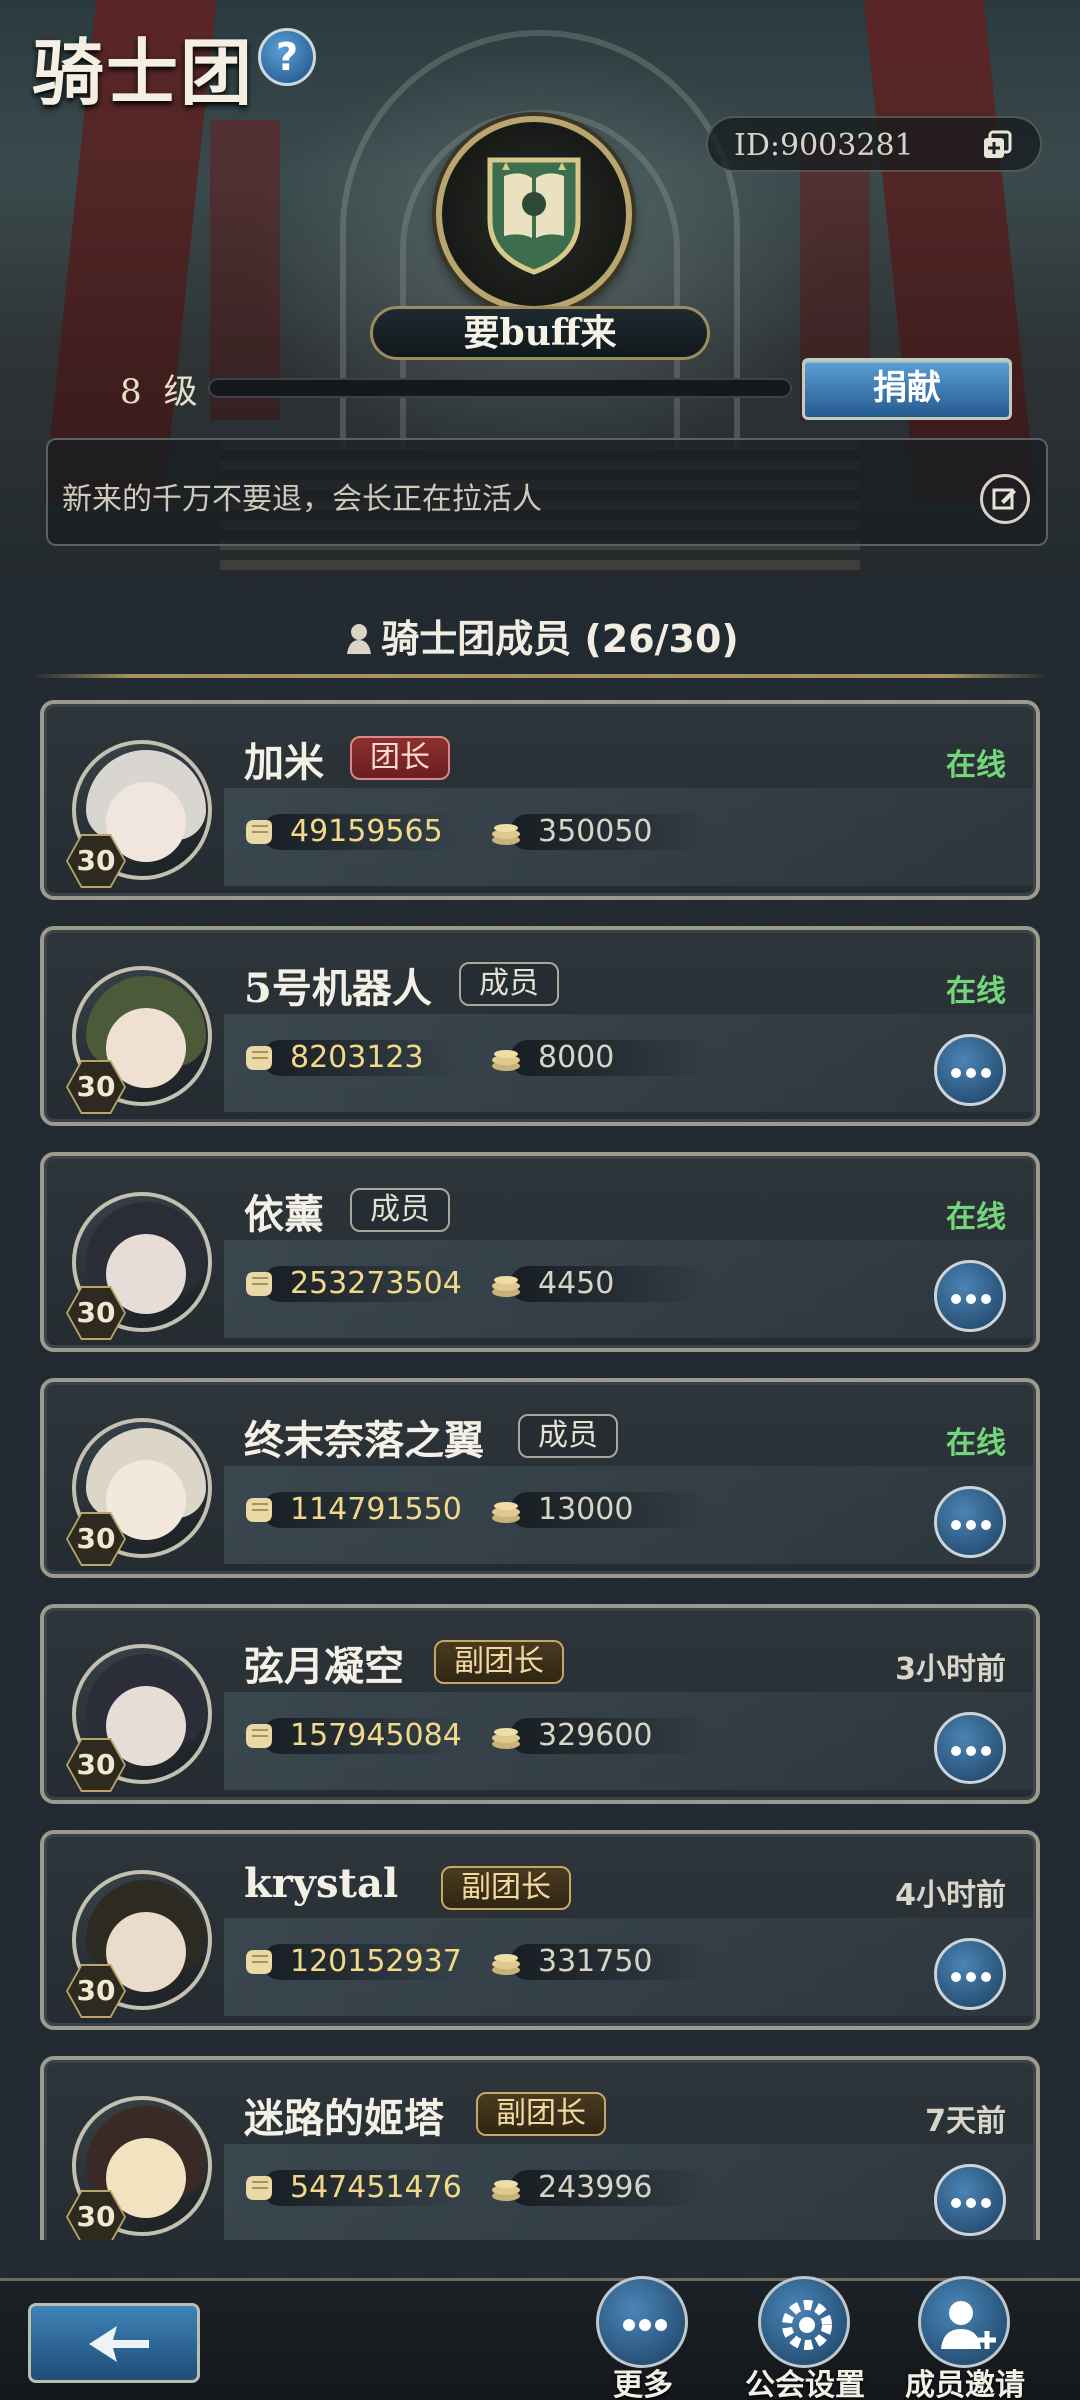 Image resolution: width=1080 pixels, height=2400 pixels. Describe the element at coordinates (950, 250) in the screenshot. I see `red-banner-right` at that location.